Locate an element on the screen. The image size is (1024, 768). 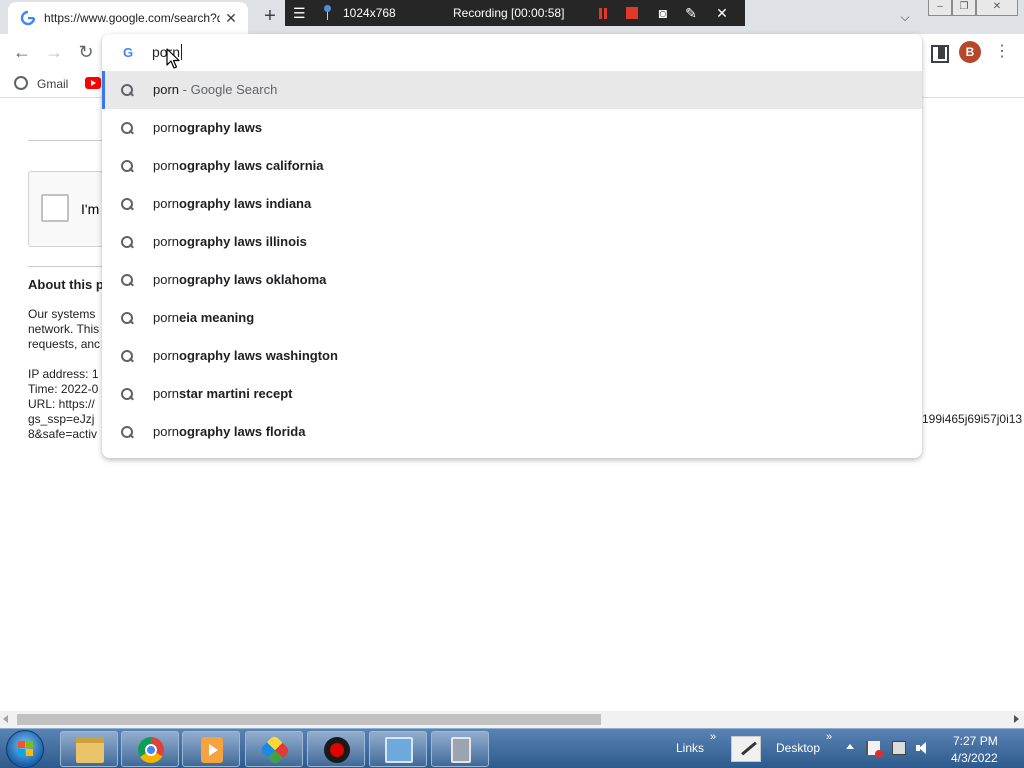
hamburger-icon: ☰ is located at coordinates (302, 13).